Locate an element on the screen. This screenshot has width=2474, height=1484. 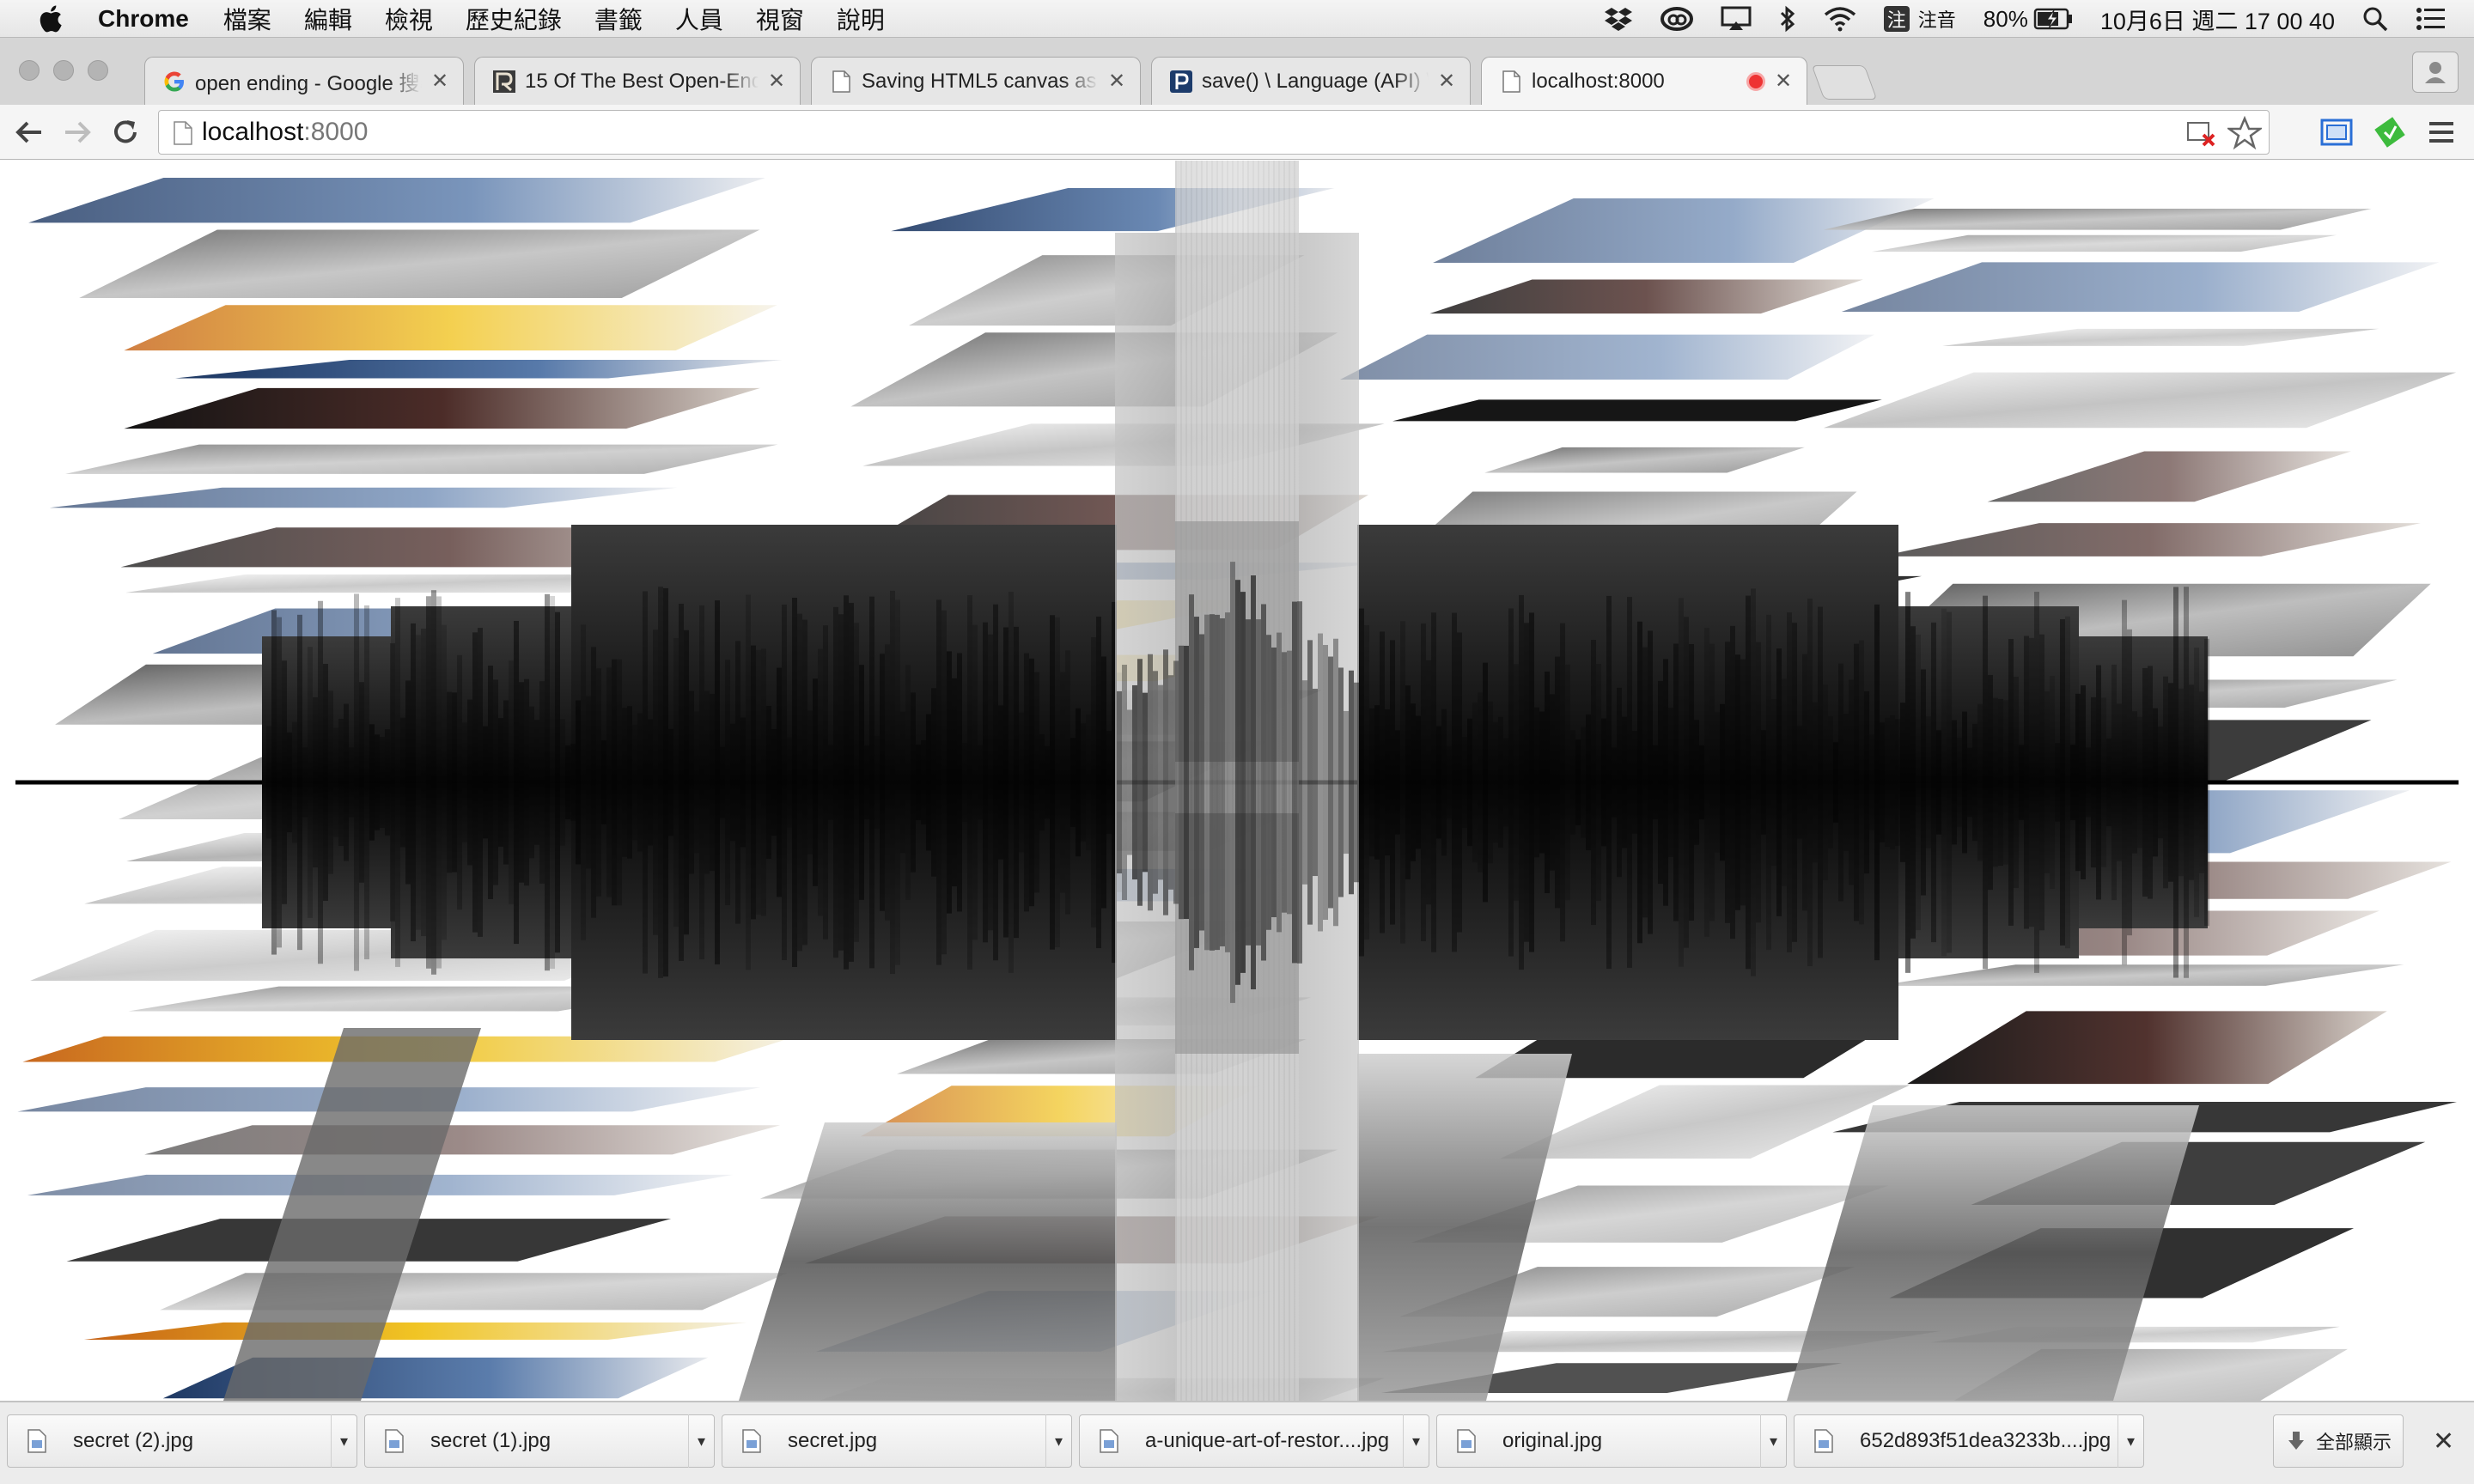
airplay-icon is located at coordinates (1736, 19).